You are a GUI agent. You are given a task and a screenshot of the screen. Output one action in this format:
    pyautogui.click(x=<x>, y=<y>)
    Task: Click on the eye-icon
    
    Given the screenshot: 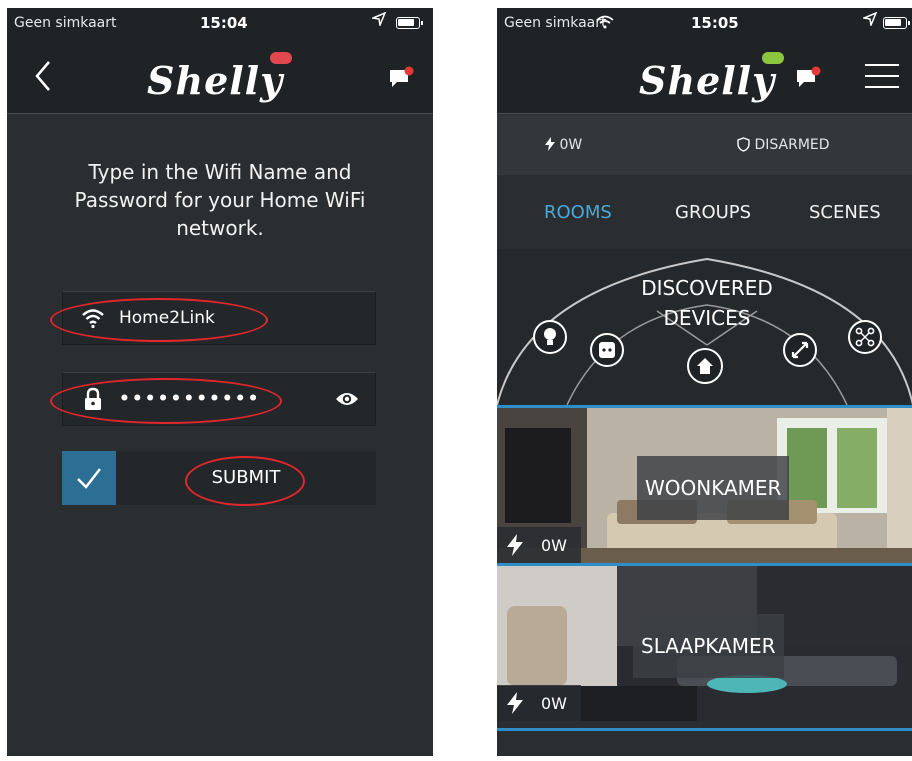 What is the action you would take?
    pyautogui.click(x=347, y=399)
    